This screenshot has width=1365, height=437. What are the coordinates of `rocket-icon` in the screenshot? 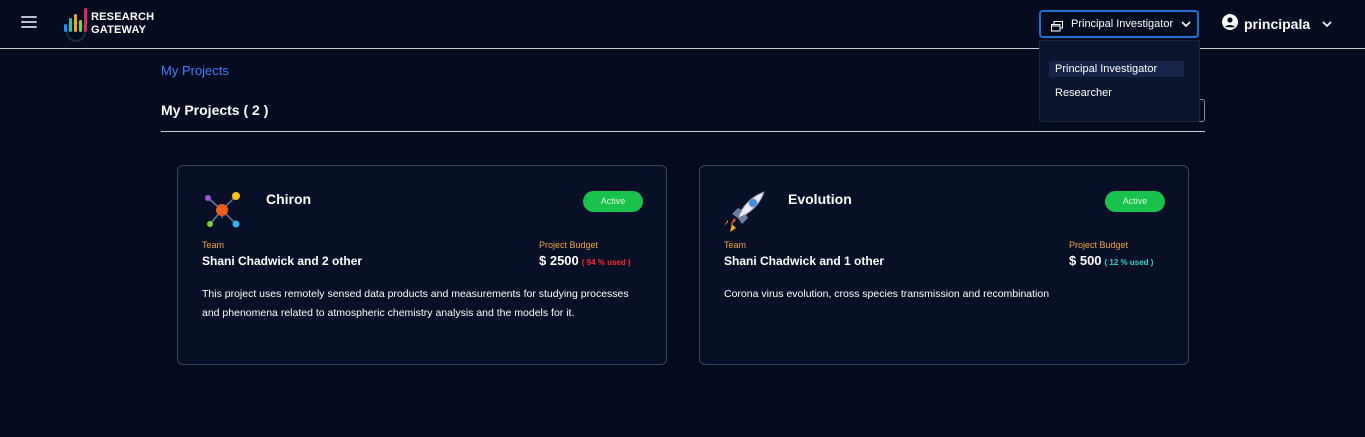 It's located at (745, 211).